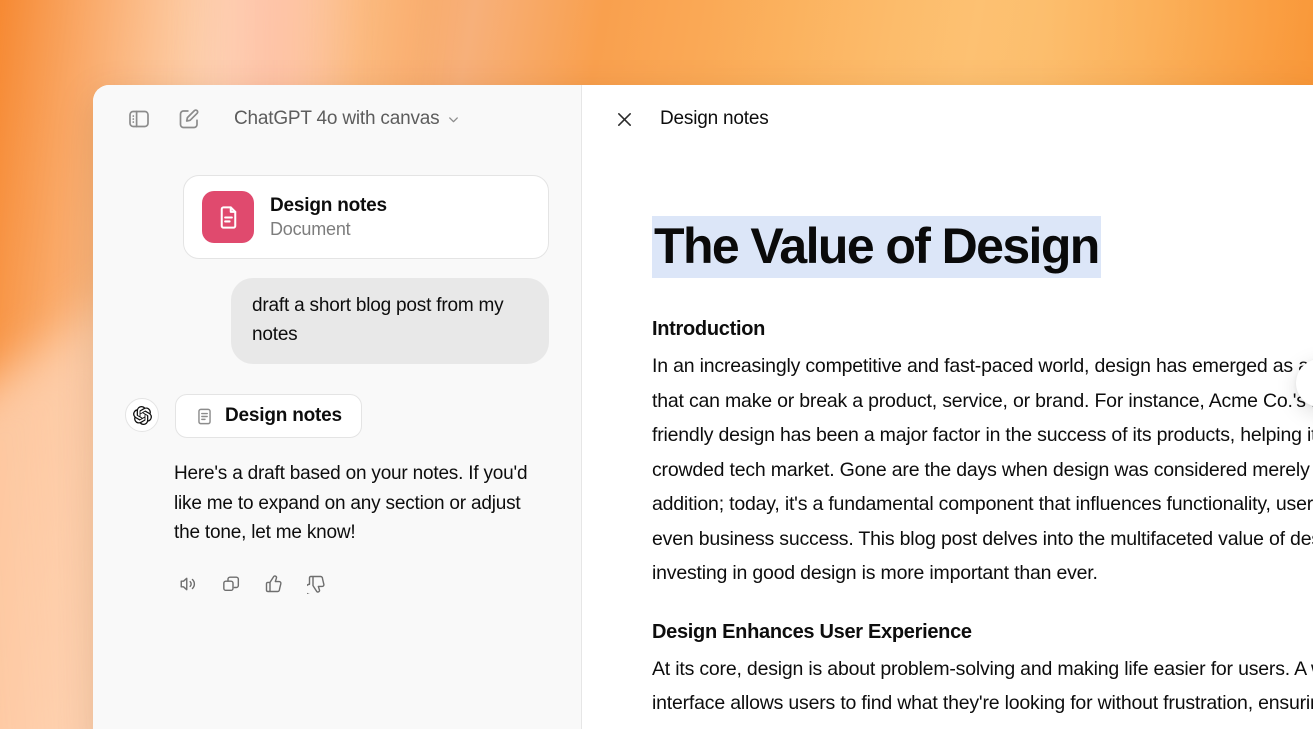 Image resolution: width=1313 pixels, height=729 pixels. I want to click on section-heading: Introduction, so click(709, 329).